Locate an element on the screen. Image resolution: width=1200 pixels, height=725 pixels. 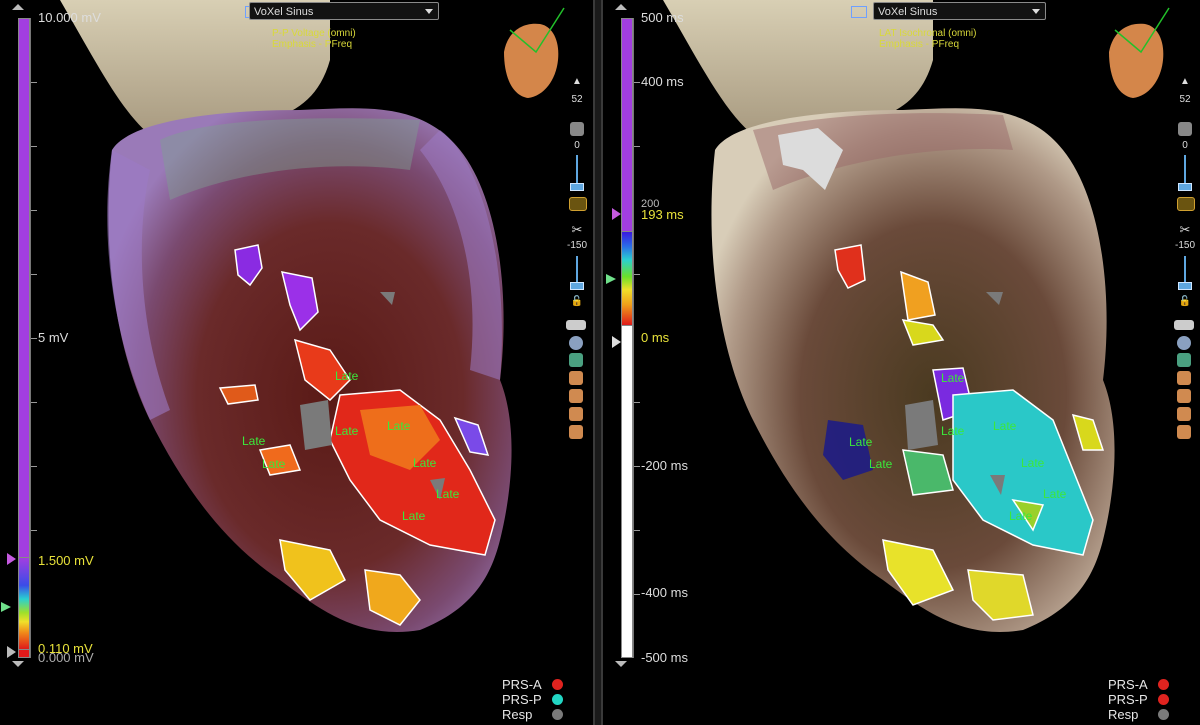
scale-mid-label: 5 mV is located at coordinates (53, 337).